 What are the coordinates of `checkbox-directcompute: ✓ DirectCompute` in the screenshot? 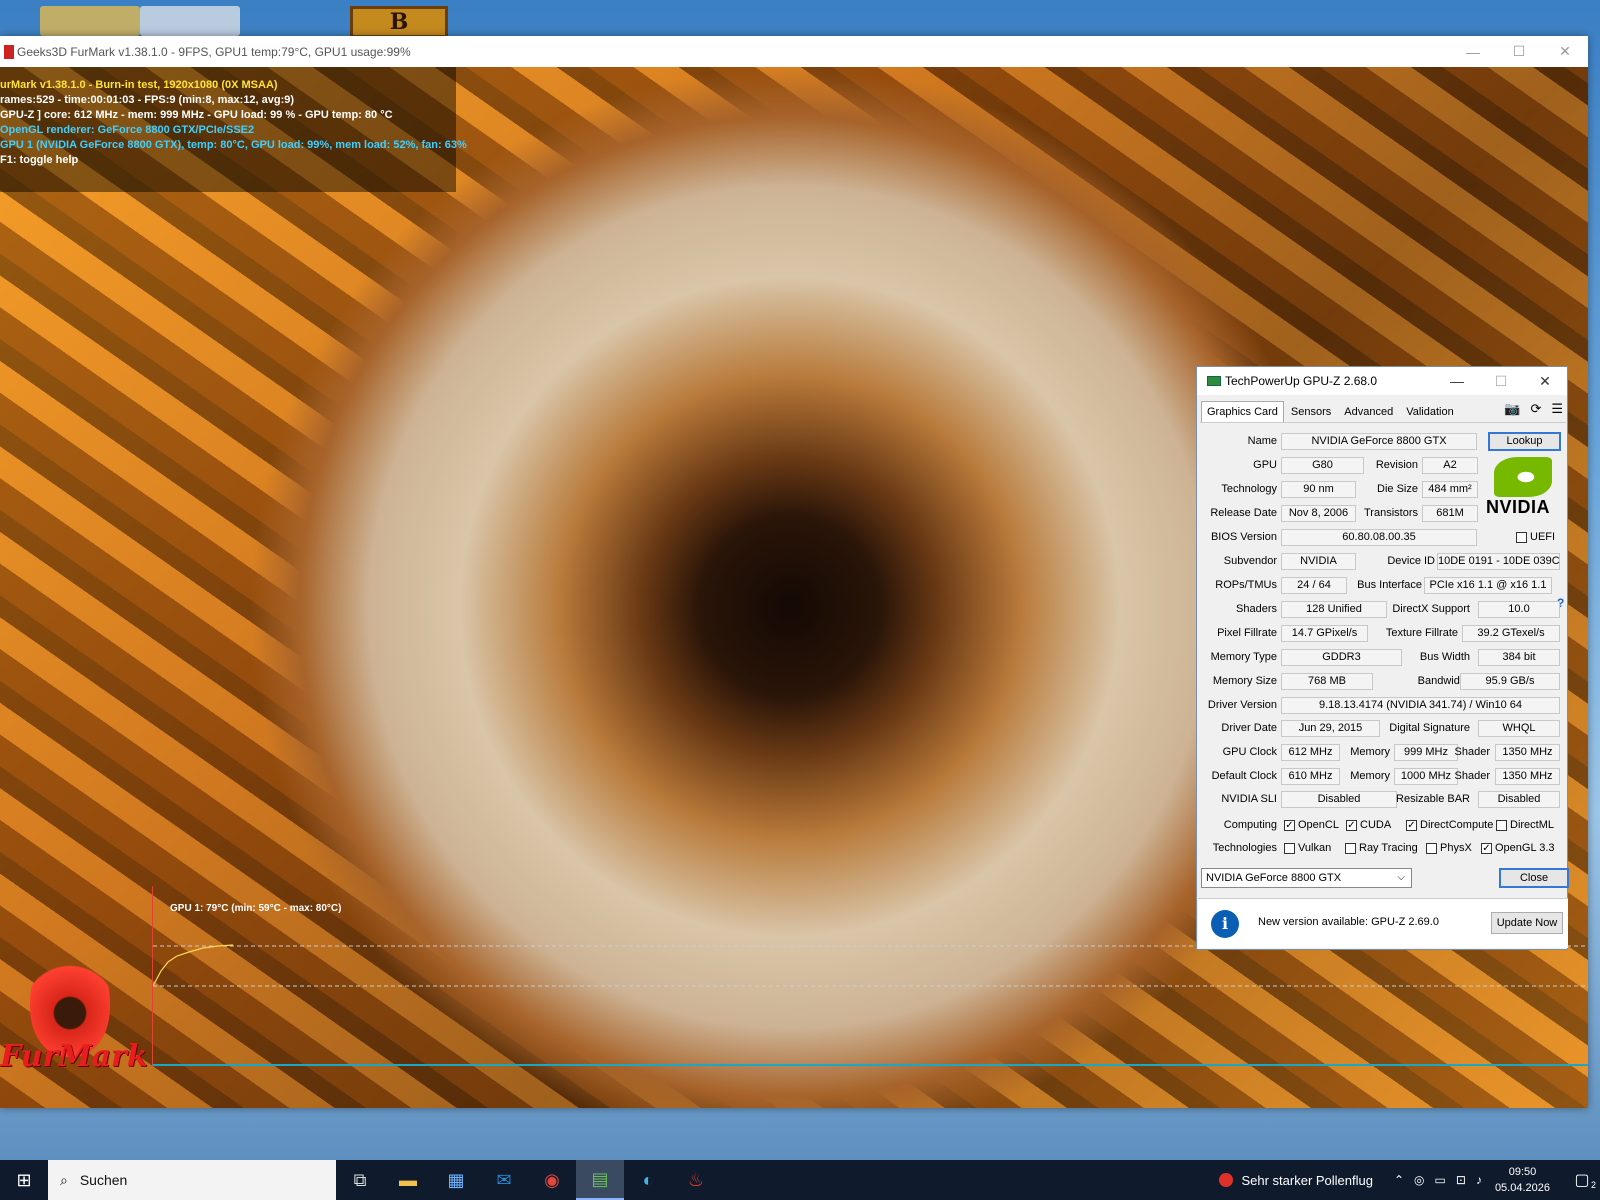 It's located at (1450, 825).